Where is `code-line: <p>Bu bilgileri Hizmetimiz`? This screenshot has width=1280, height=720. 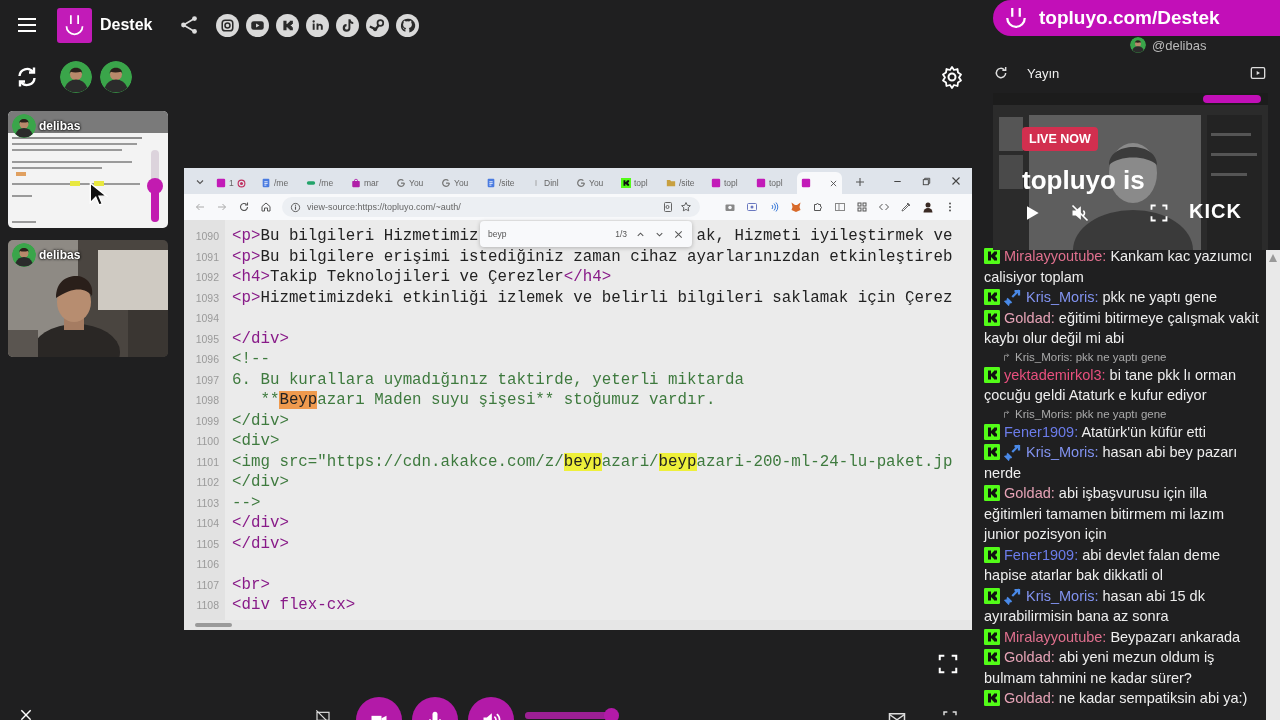 code-line: <p>Bu bilgileri Hizmetimiz is located at coordinates (355, 236).